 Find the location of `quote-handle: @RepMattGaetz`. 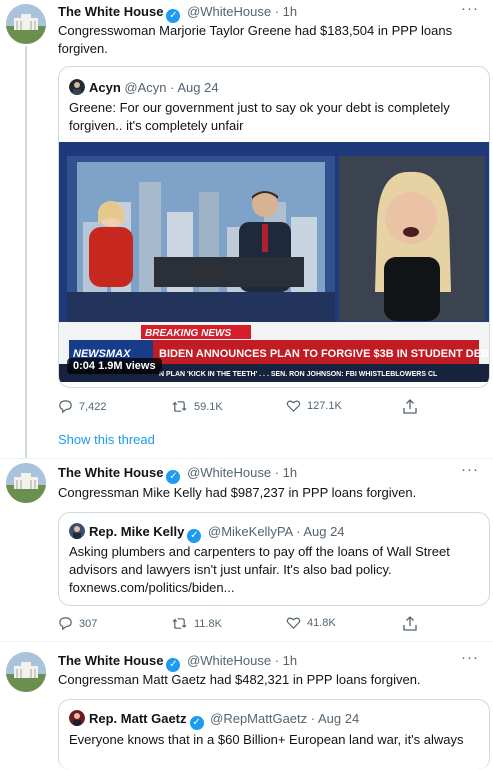

quote-handle: @RepMattGaetz is located at coordinates (258, 718).